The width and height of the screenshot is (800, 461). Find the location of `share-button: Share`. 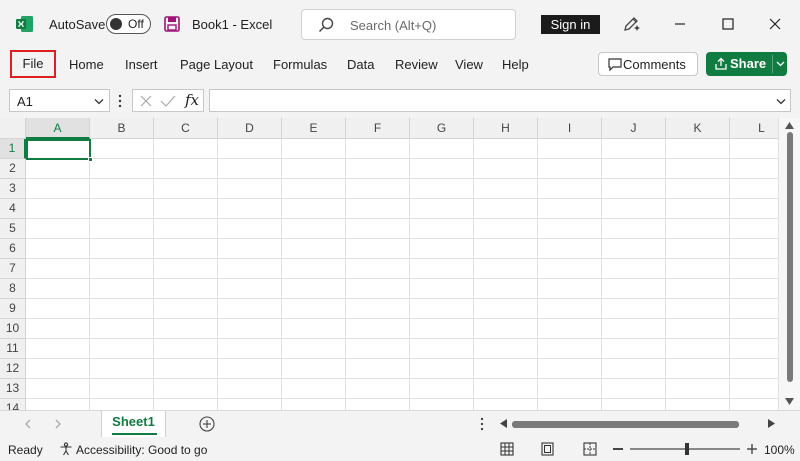

share-button: Share is located at coordinates (746, 64).